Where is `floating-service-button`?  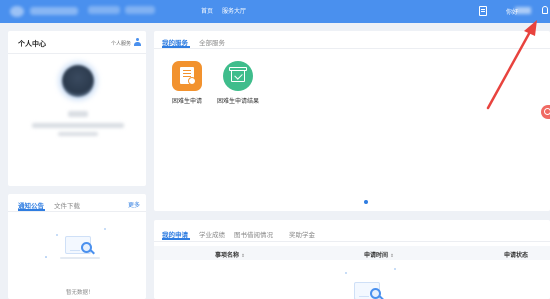
floating-service-button is located at coordinates (545, 112).